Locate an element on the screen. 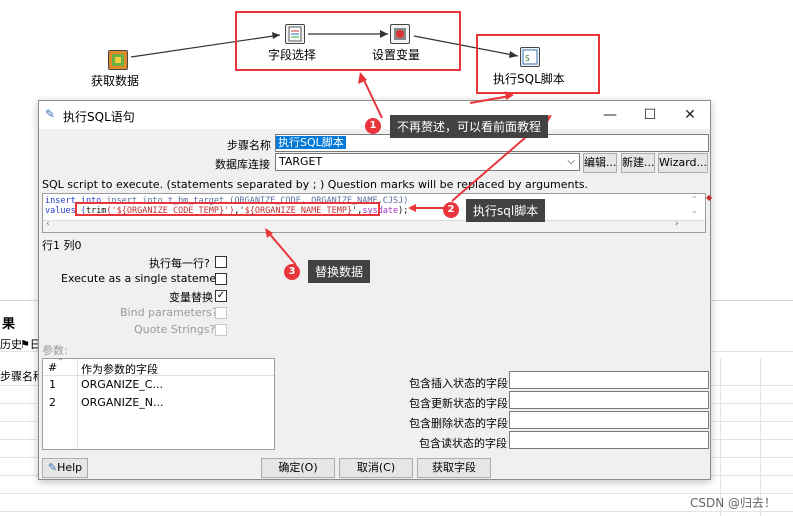 The width and height of the screenshot is (793, 516). callout-number-3: 3 is located at coordinates (292, 272).